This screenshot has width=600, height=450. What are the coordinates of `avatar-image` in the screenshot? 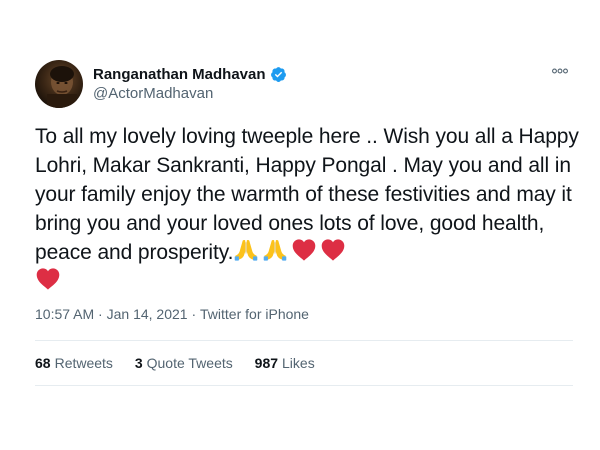 It's located at (62, 87).